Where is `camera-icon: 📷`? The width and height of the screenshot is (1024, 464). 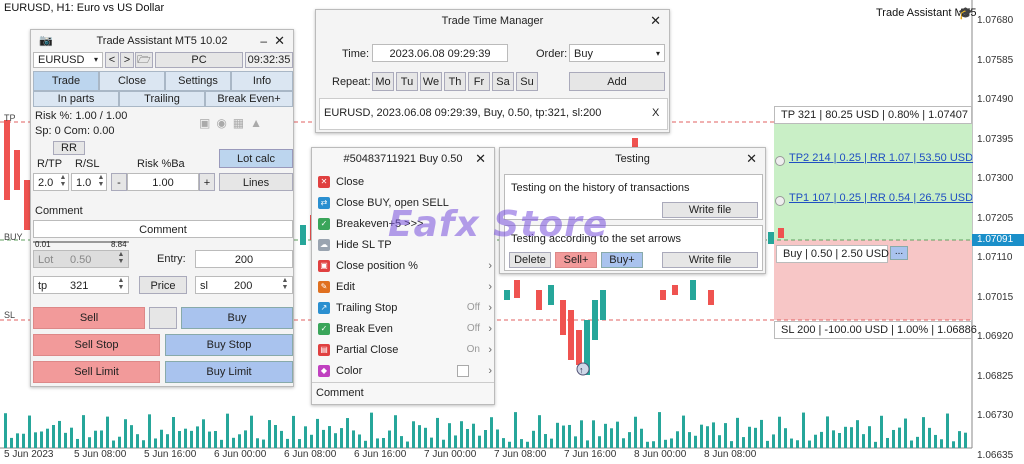 camera-icon: 📷 is located at coordinates (46, 41).